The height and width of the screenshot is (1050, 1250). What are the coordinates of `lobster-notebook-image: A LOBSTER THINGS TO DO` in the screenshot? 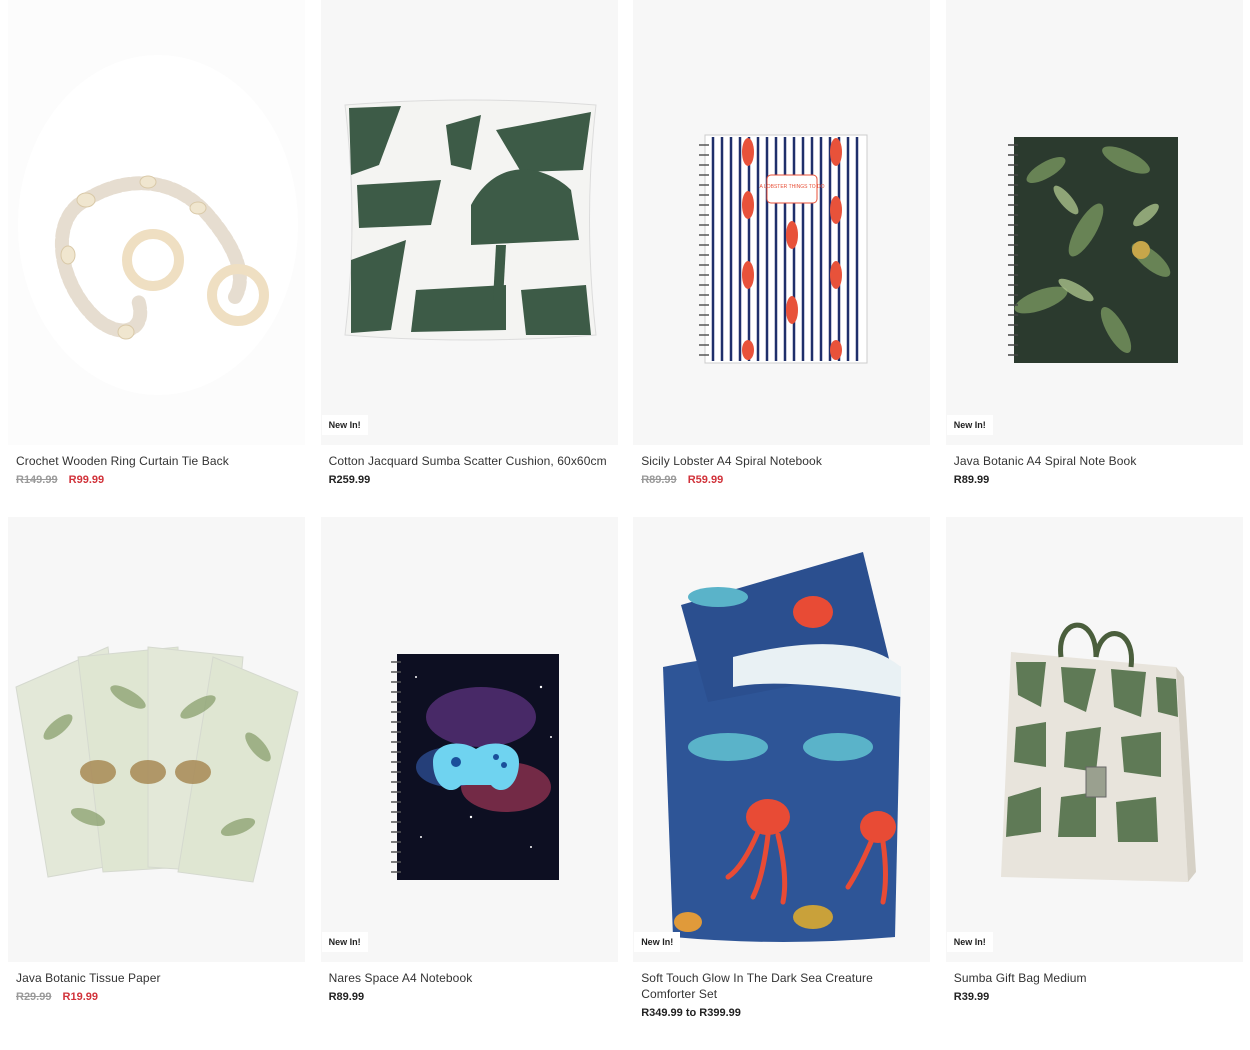 It's located at (783, 249).